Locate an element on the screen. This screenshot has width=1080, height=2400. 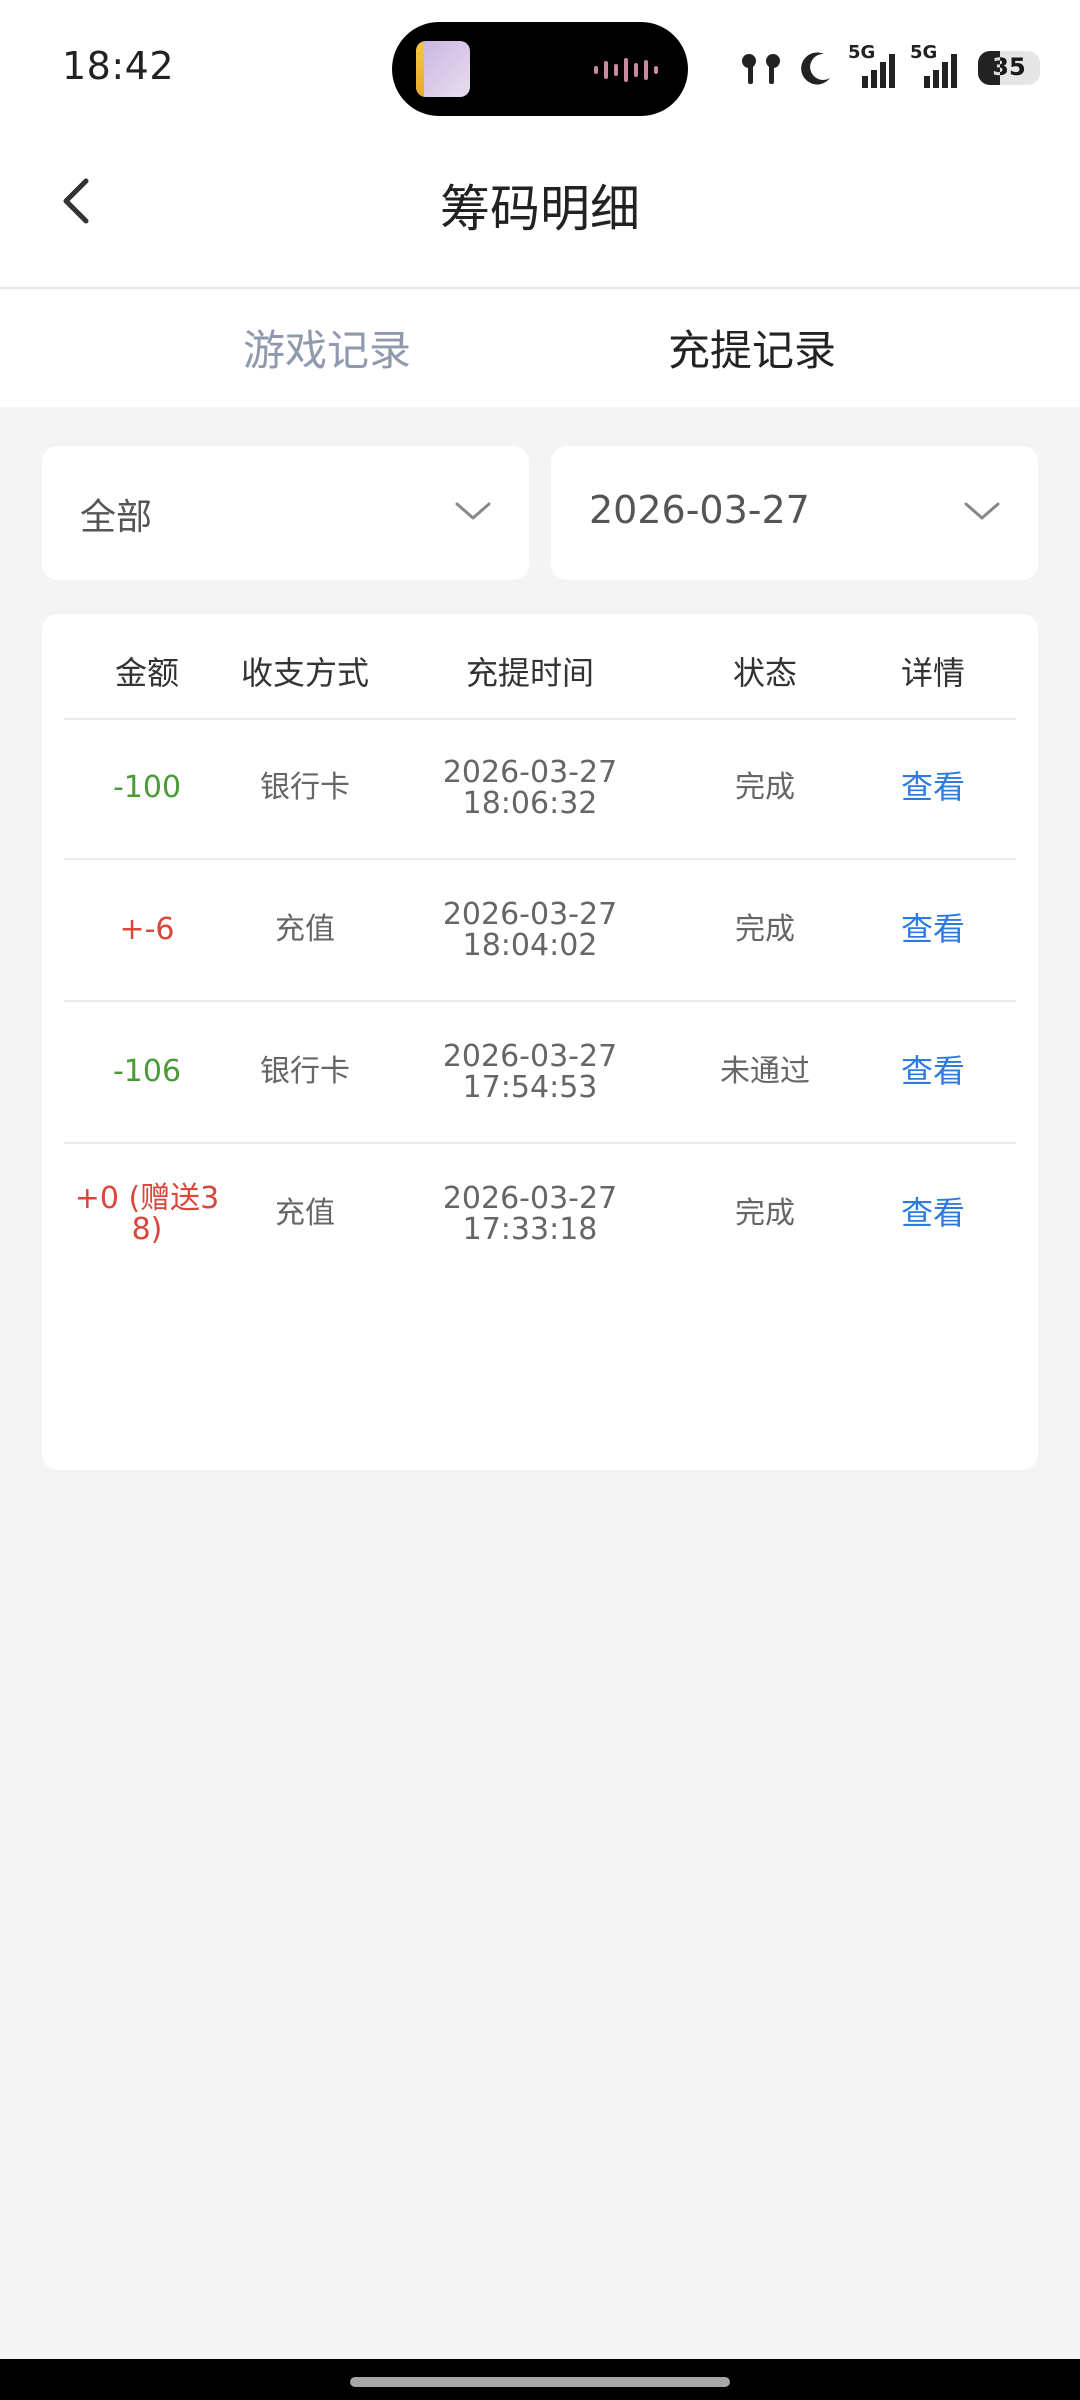
time-cell: 2026-03-27 18:04:02 is located at coordinates (530, 929).